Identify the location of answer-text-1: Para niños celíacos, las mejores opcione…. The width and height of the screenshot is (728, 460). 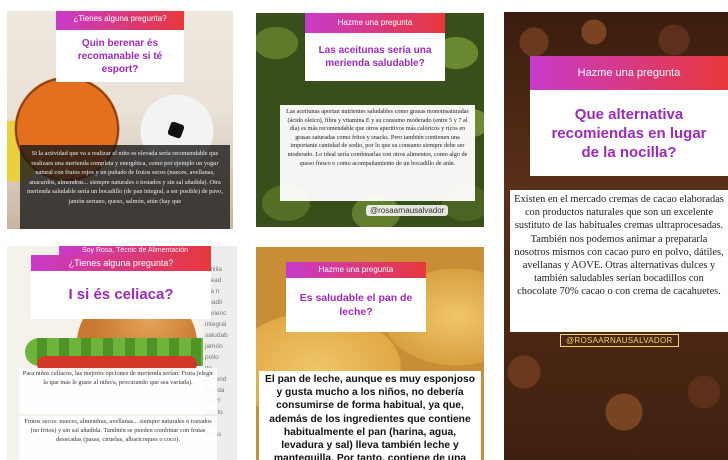
(118, 391).